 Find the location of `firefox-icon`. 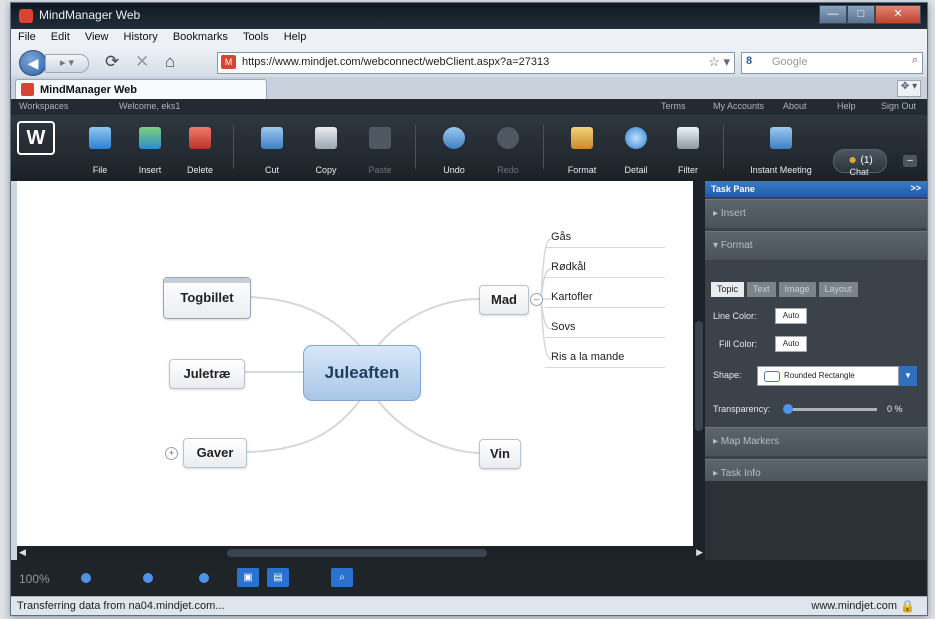

firefox-icon is located at coordinates (26, 16).